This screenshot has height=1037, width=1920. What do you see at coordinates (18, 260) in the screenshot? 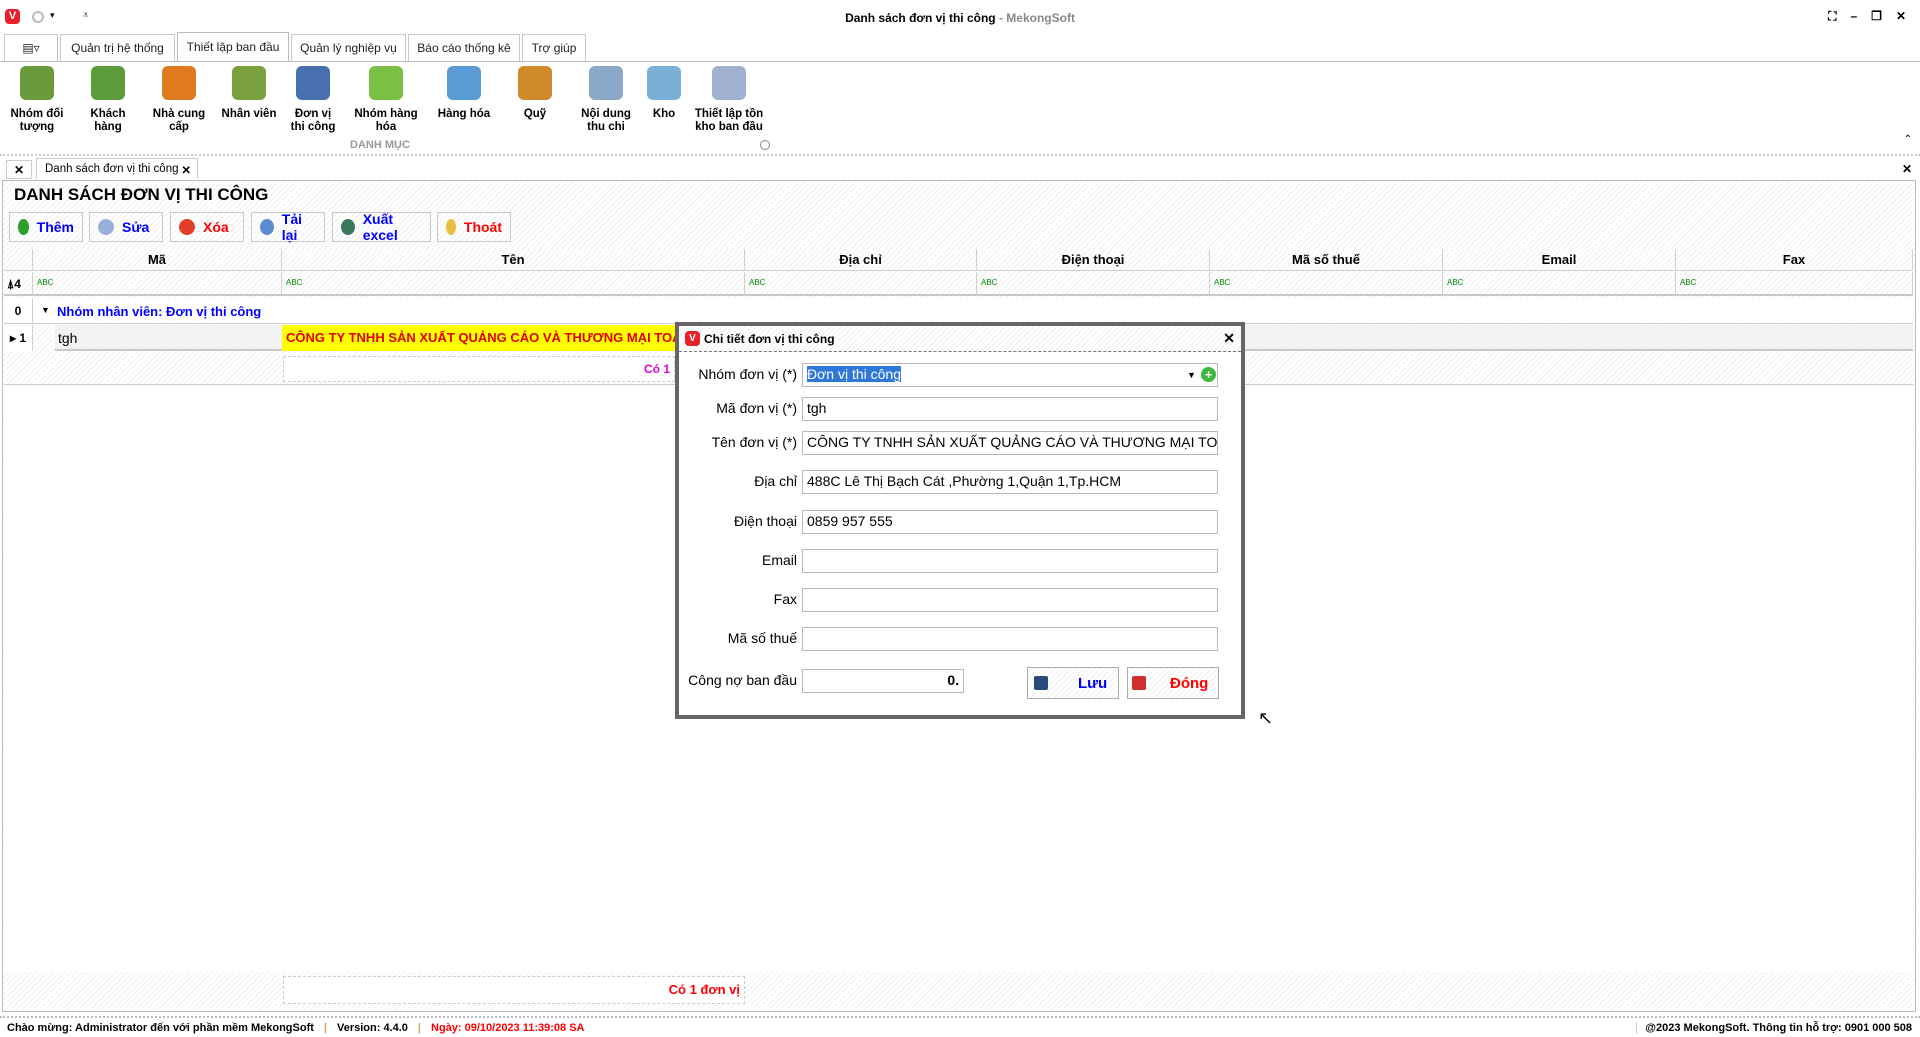
I see `row-indicator-header` at bounding box center [18, 260].